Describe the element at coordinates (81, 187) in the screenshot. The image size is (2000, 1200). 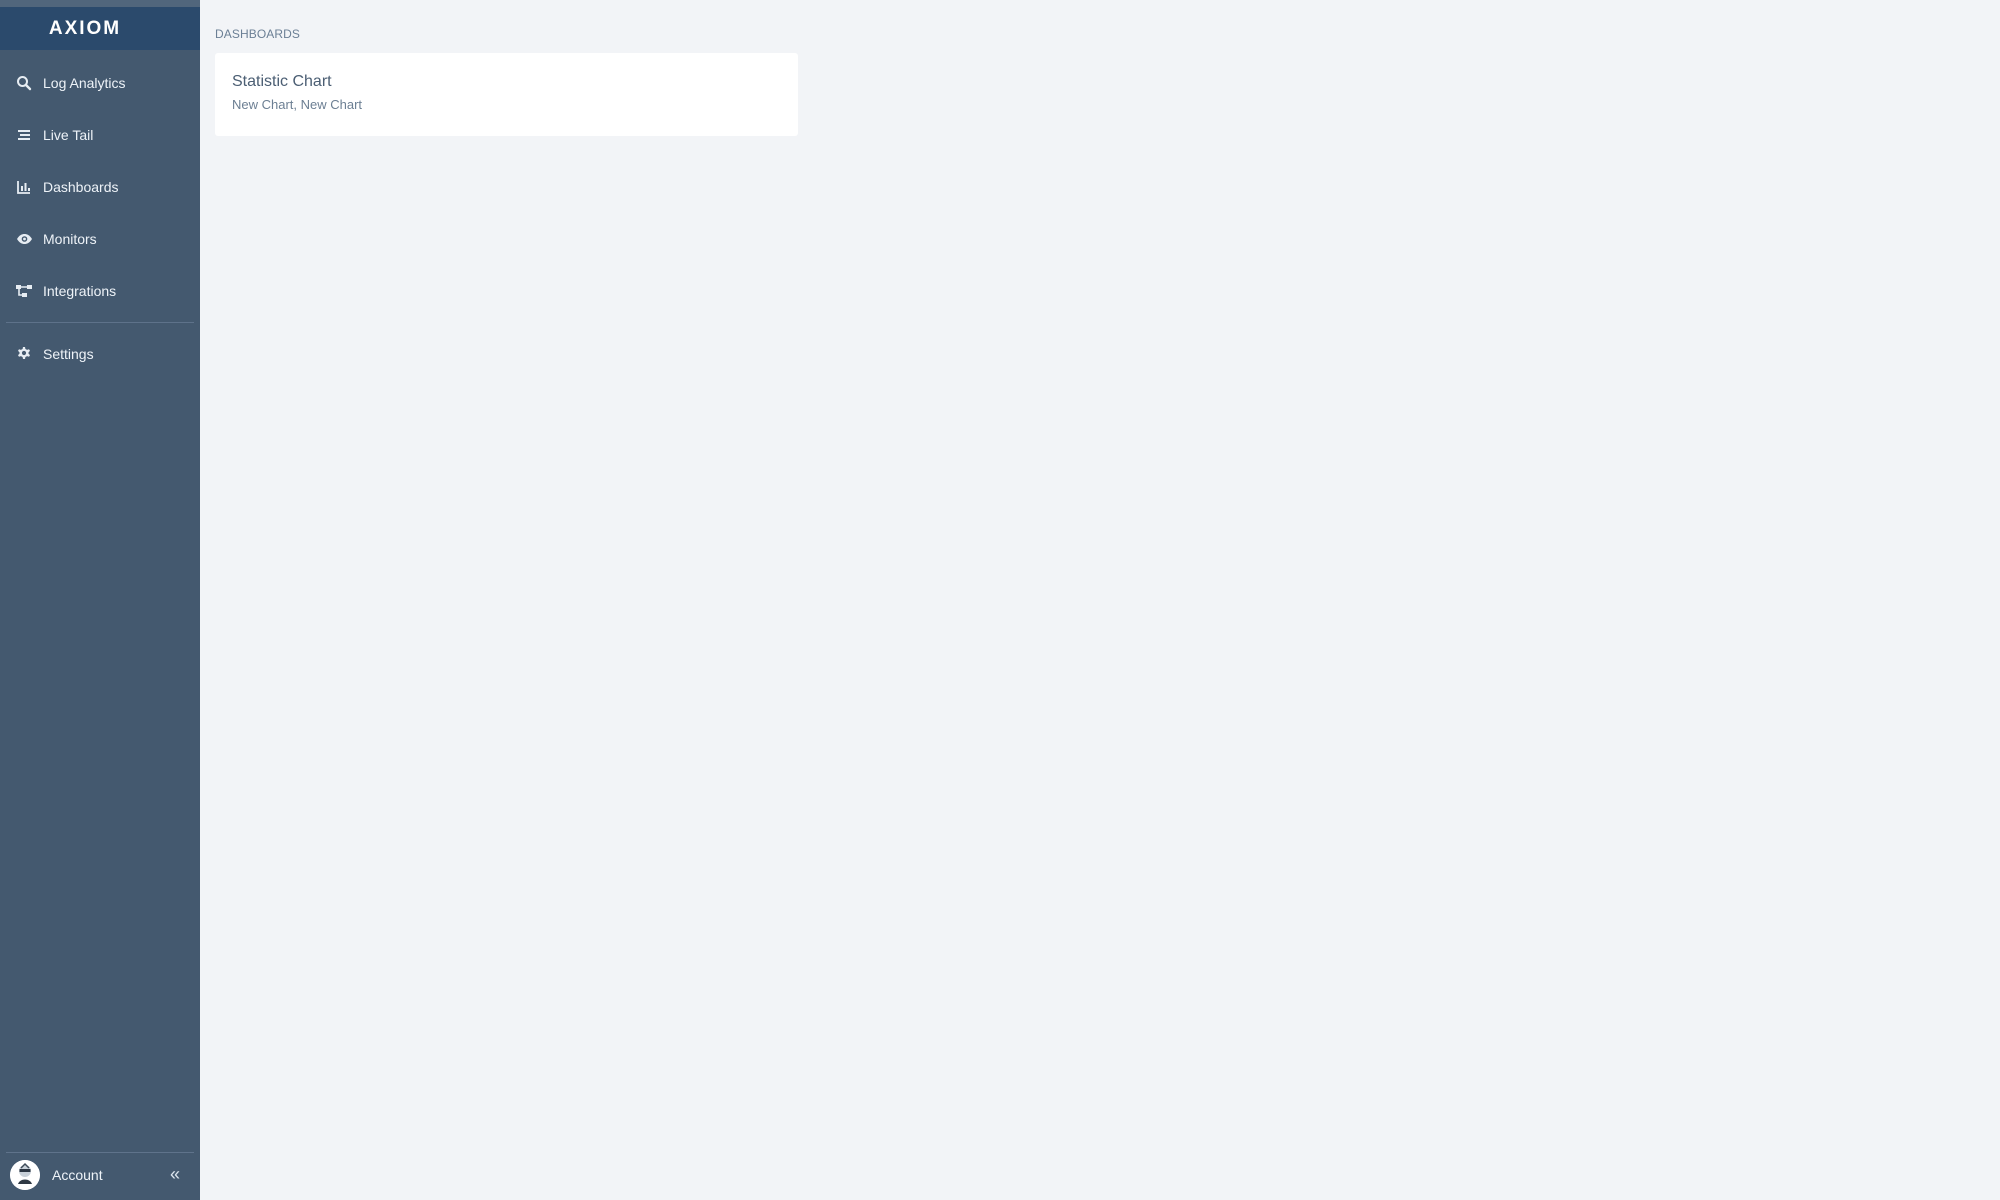
I see `sidebar-item-label: Dashboards` at that location.